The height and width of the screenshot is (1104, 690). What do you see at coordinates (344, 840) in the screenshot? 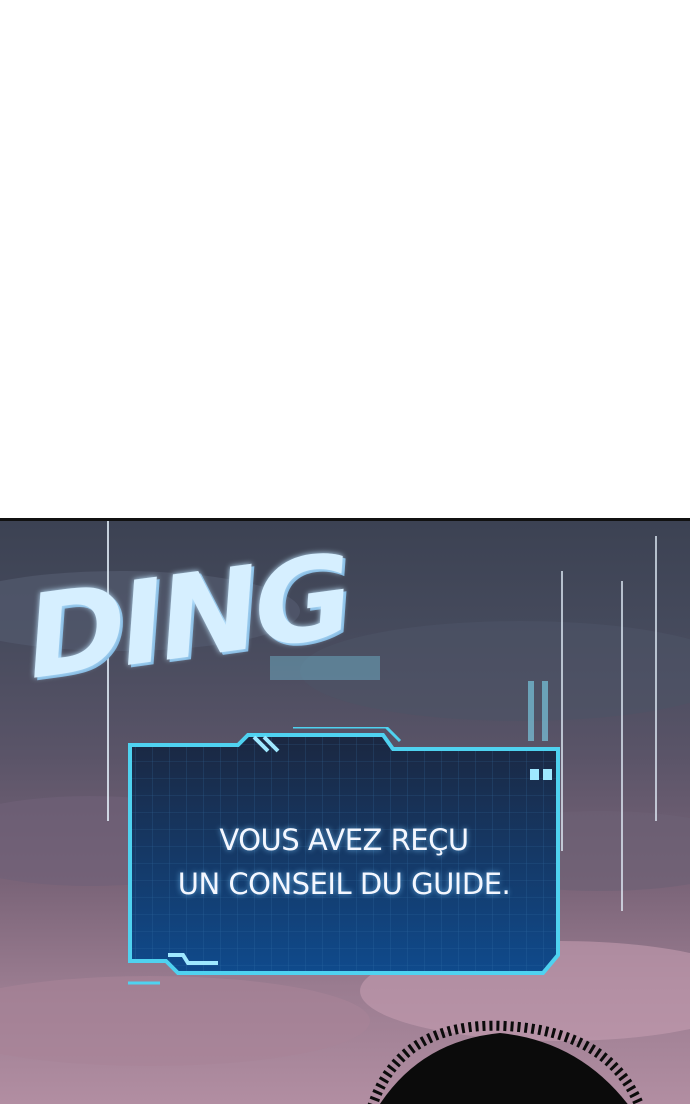
I see `message-line-1: VOUS AVEZ REÇU` at bounding box center [344, 840].